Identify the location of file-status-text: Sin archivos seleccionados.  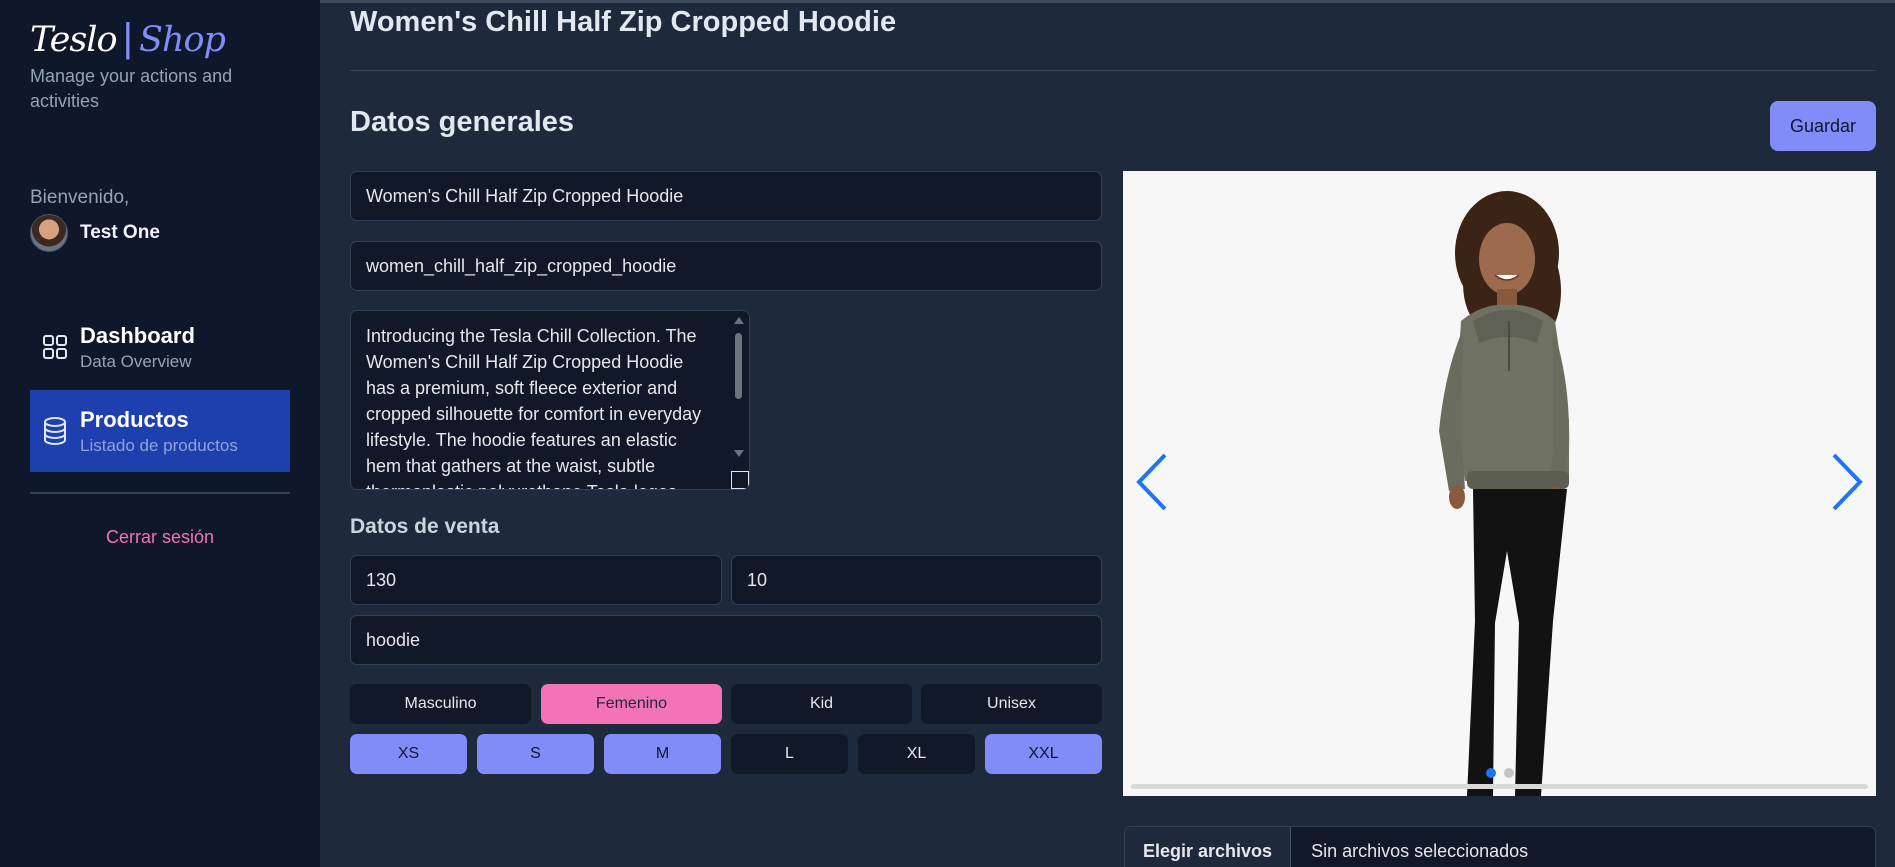
(1420, 850).